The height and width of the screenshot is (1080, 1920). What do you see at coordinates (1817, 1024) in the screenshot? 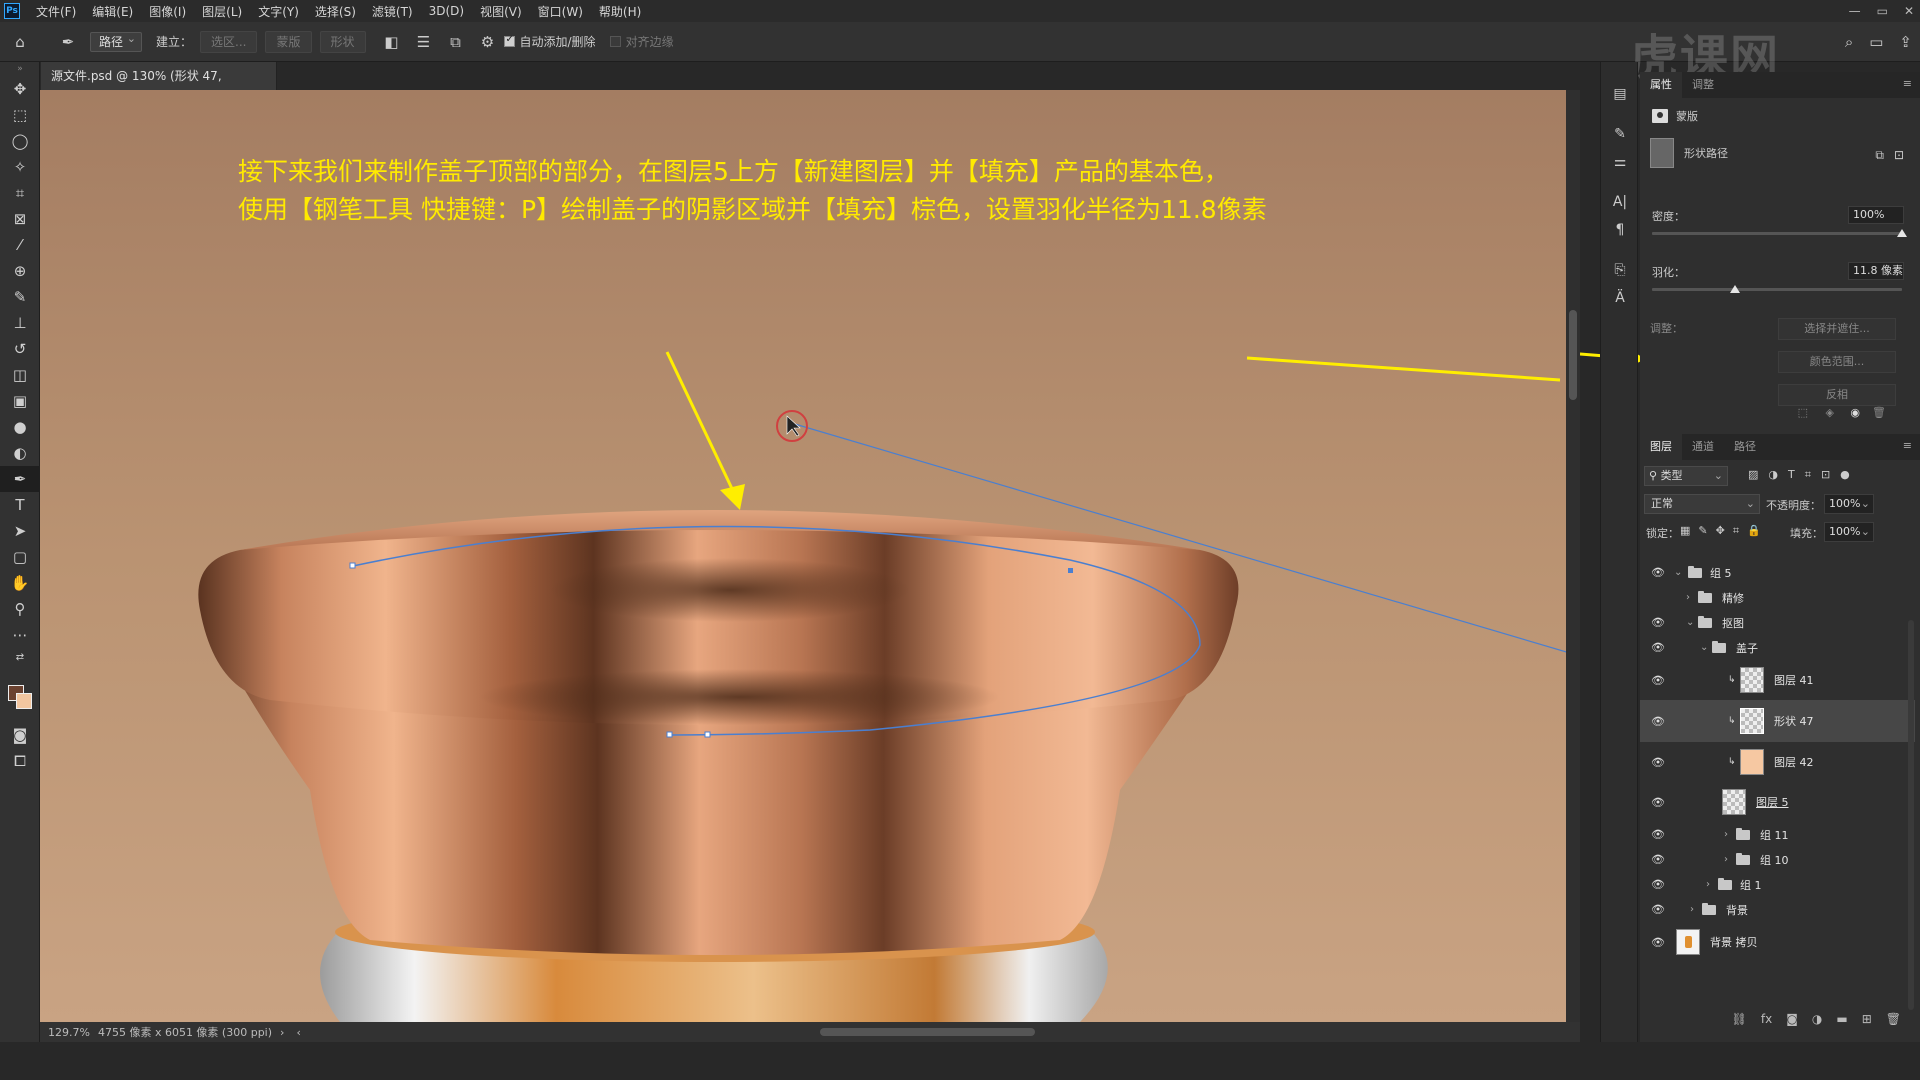
I see `new-adjustment-layer-icon: ◑` at bounding box center [1817, 1024].